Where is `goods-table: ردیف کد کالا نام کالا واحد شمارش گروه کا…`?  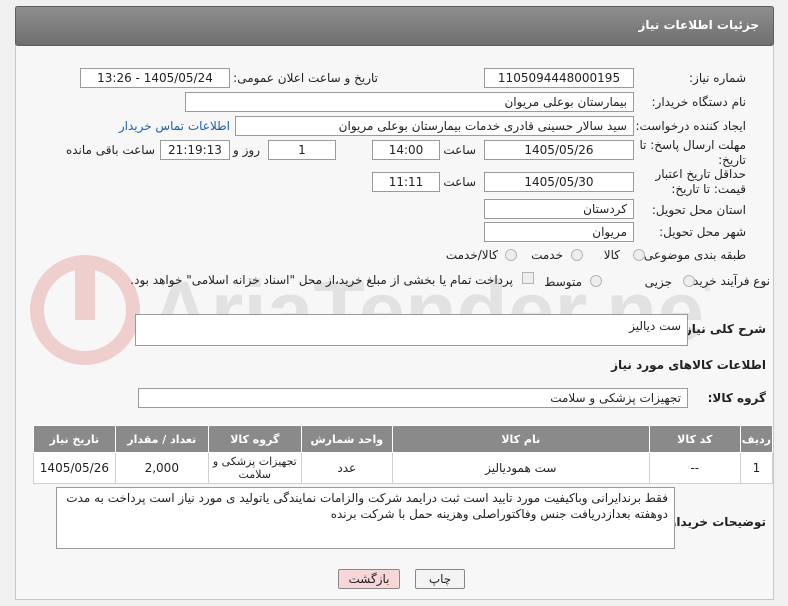 goods-table: ردیف کد کالا نام کالا واحد شمارش گروه کا… is located at coordinates (403, 454).